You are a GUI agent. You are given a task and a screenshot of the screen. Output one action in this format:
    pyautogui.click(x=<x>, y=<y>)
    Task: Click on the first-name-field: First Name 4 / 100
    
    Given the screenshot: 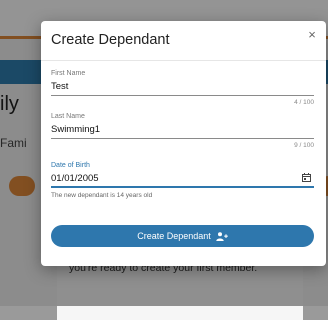 What is the action you would take?
    pyautogui.click(x=182, y=87)
    